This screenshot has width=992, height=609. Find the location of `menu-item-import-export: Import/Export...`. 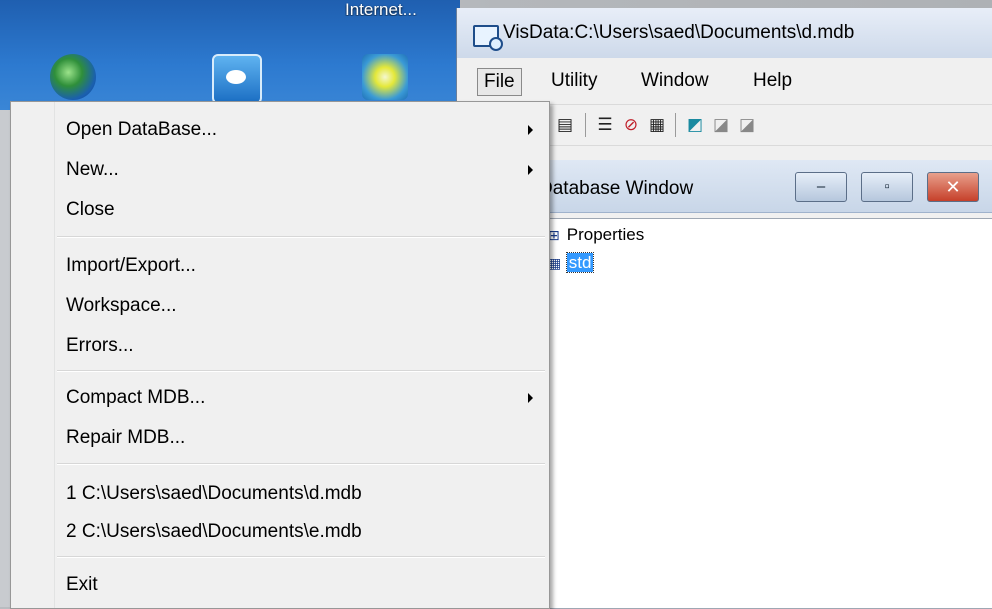

menu-item-import-export: Import/Export... is located at coordinates (131, 266).